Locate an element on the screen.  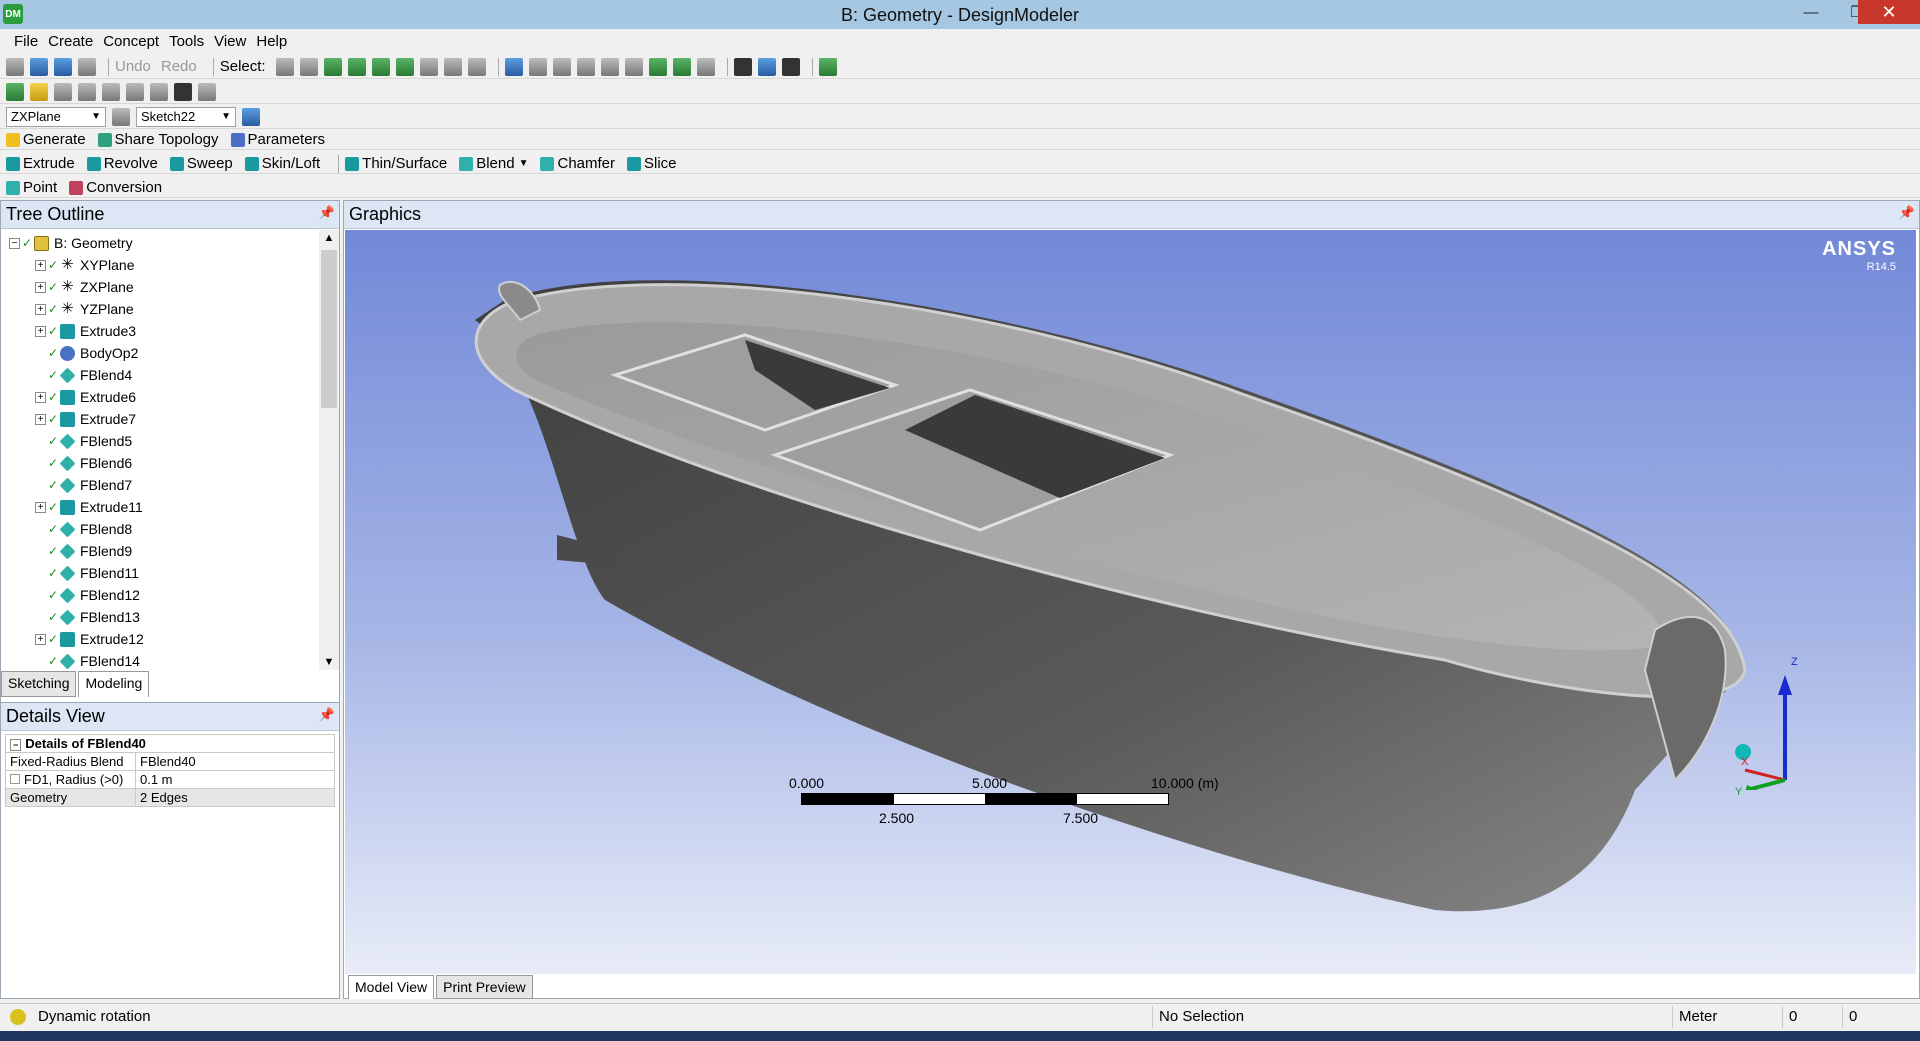
save-icon is located at coordinates (39, 66).